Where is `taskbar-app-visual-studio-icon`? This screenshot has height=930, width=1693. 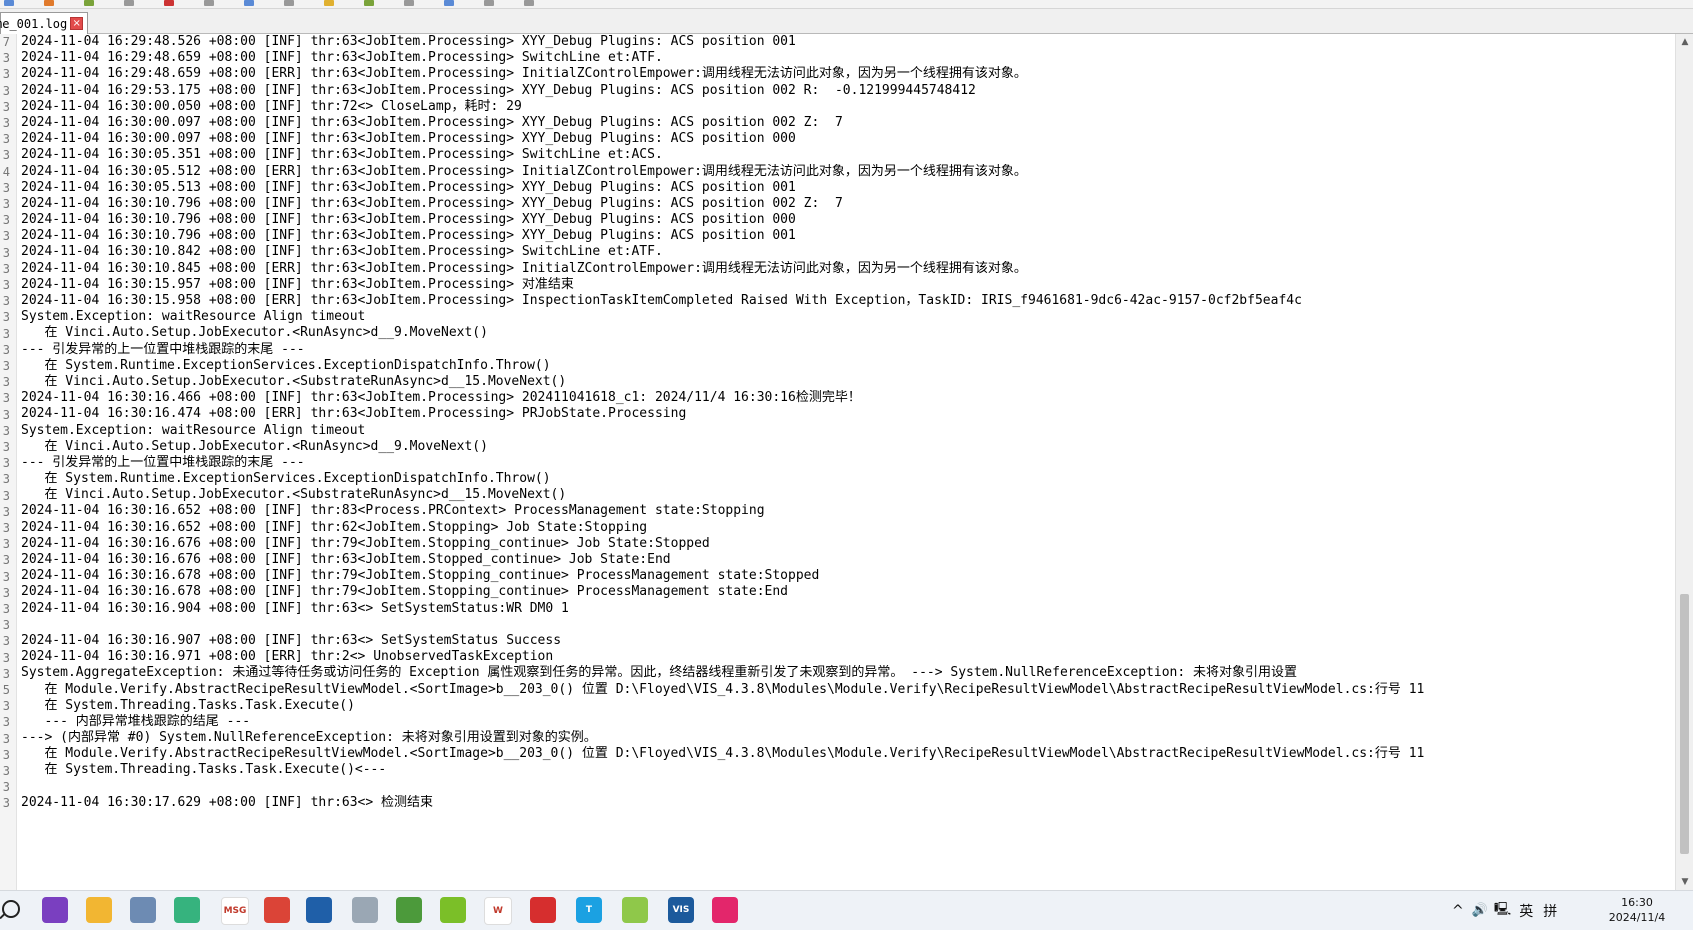
taskbar-app-visual-studio-icon is located at coordinates (55, 910).